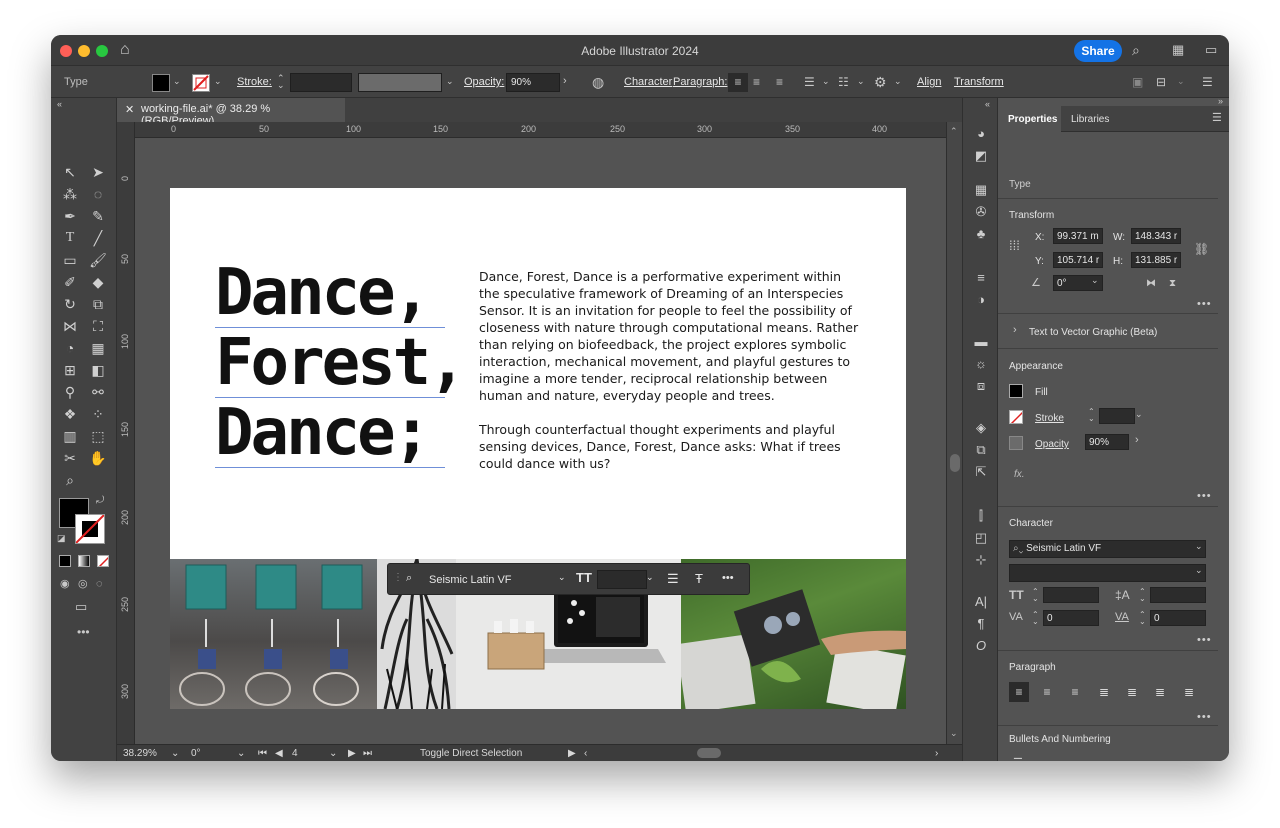  Describe the element at coordinates (1178, 595) in the screenshot. I see `leading-field` at that location.